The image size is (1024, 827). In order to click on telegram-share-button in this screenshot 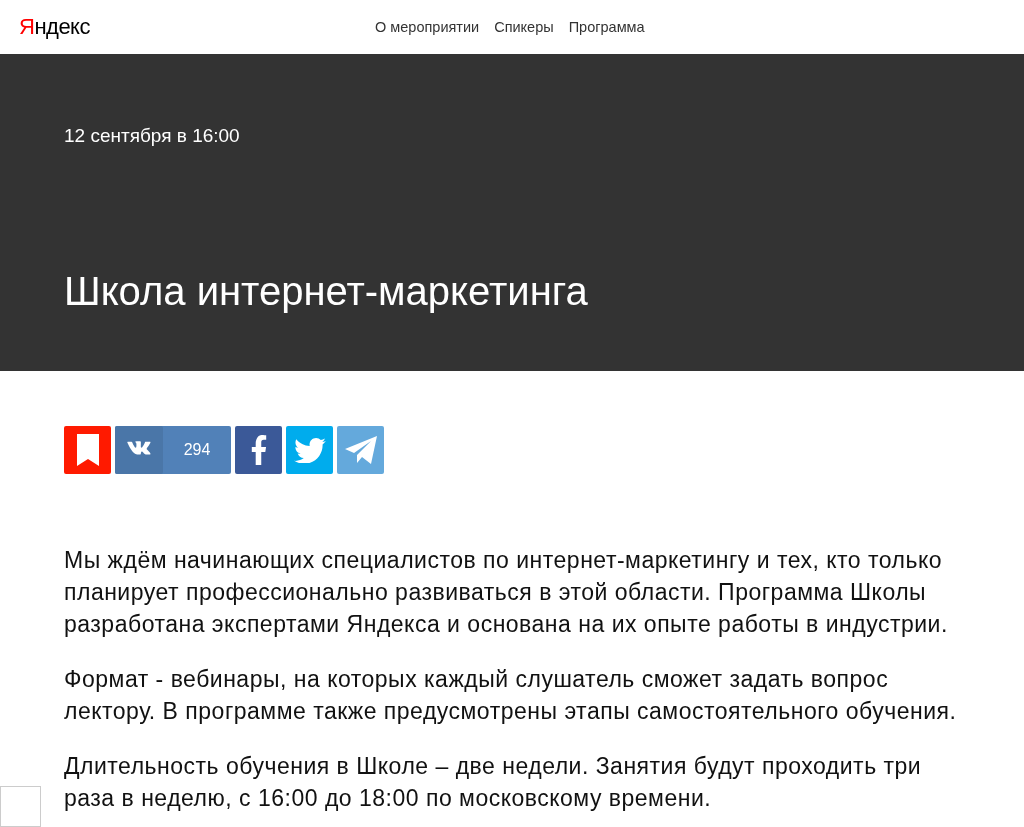, I will do `click(360, 450)`.